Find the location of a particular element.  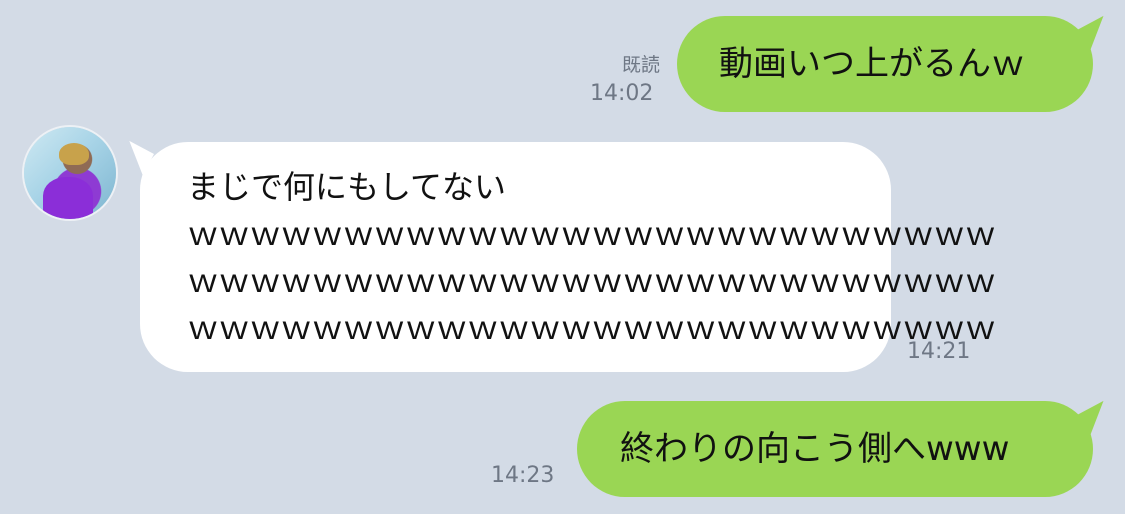

message-line: まじで何にもしてない is located at coordinates (347, 187).